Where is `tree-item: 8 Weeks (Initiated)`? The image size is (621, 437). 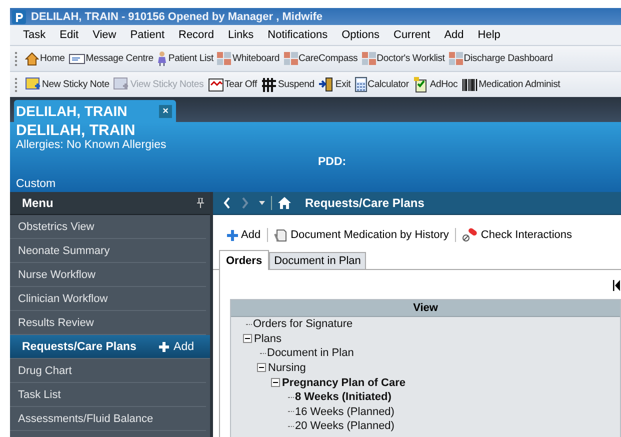
tree-item: 8 Weeks (Initiated) is located at coordinates (343, 397).